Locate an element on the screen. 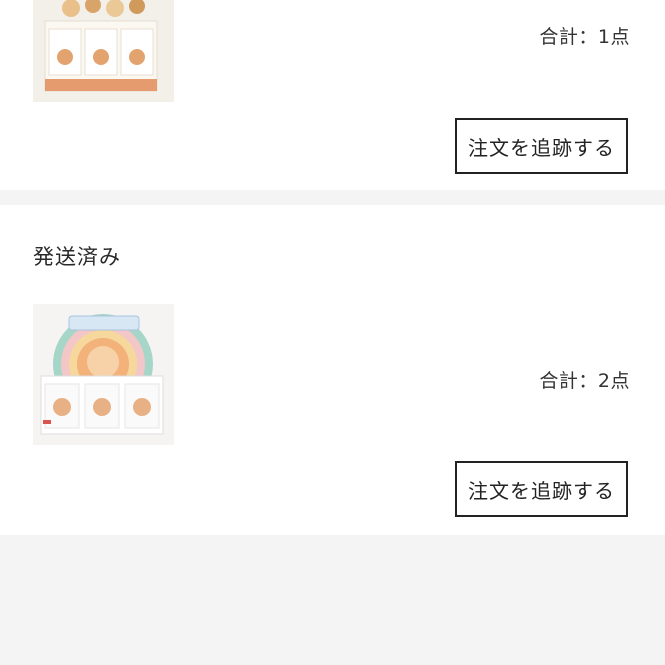  product-image-blind-box-rainbow is located at coordinates (103, 374).